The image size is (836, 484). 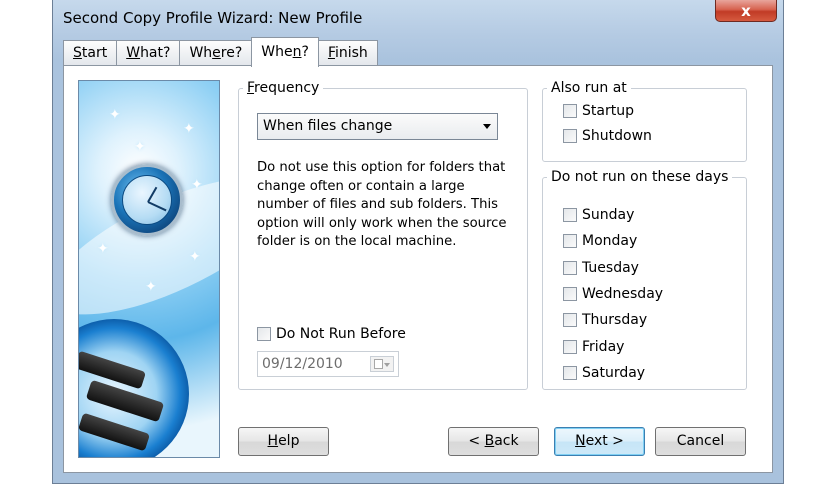 I want to click on calendar-dropdown-icon, so click(x=382, y=364).